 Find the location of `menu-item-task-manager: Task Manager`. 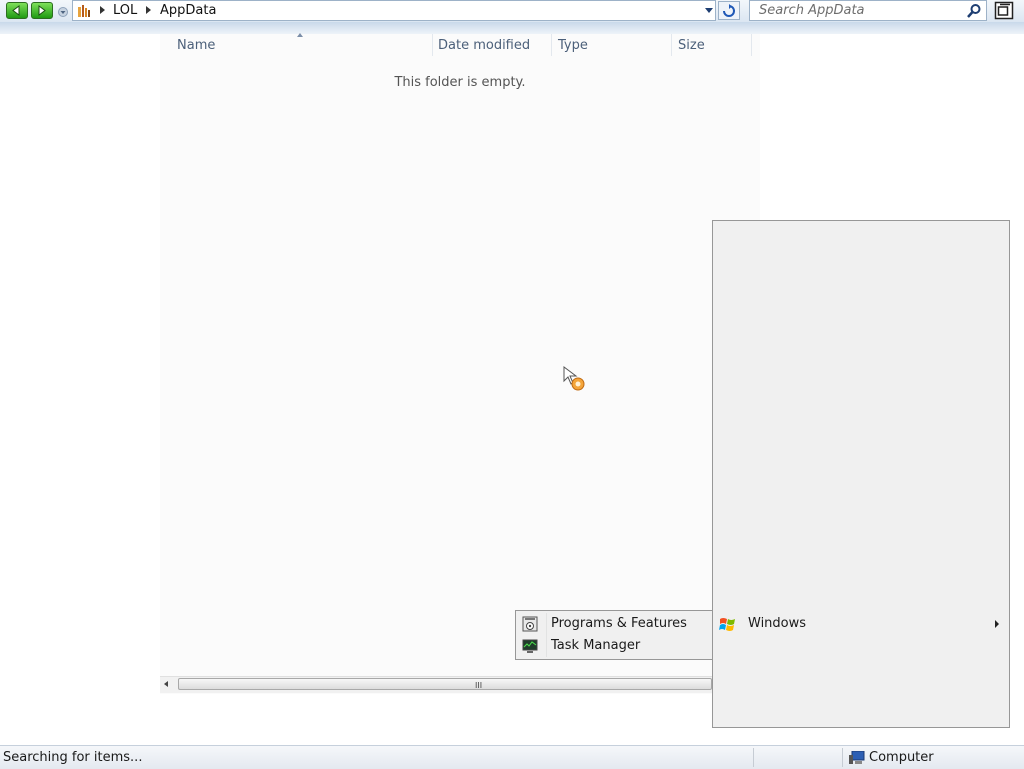

menu-item-task-manager: Task Manager is located at coordinates (614, 646).